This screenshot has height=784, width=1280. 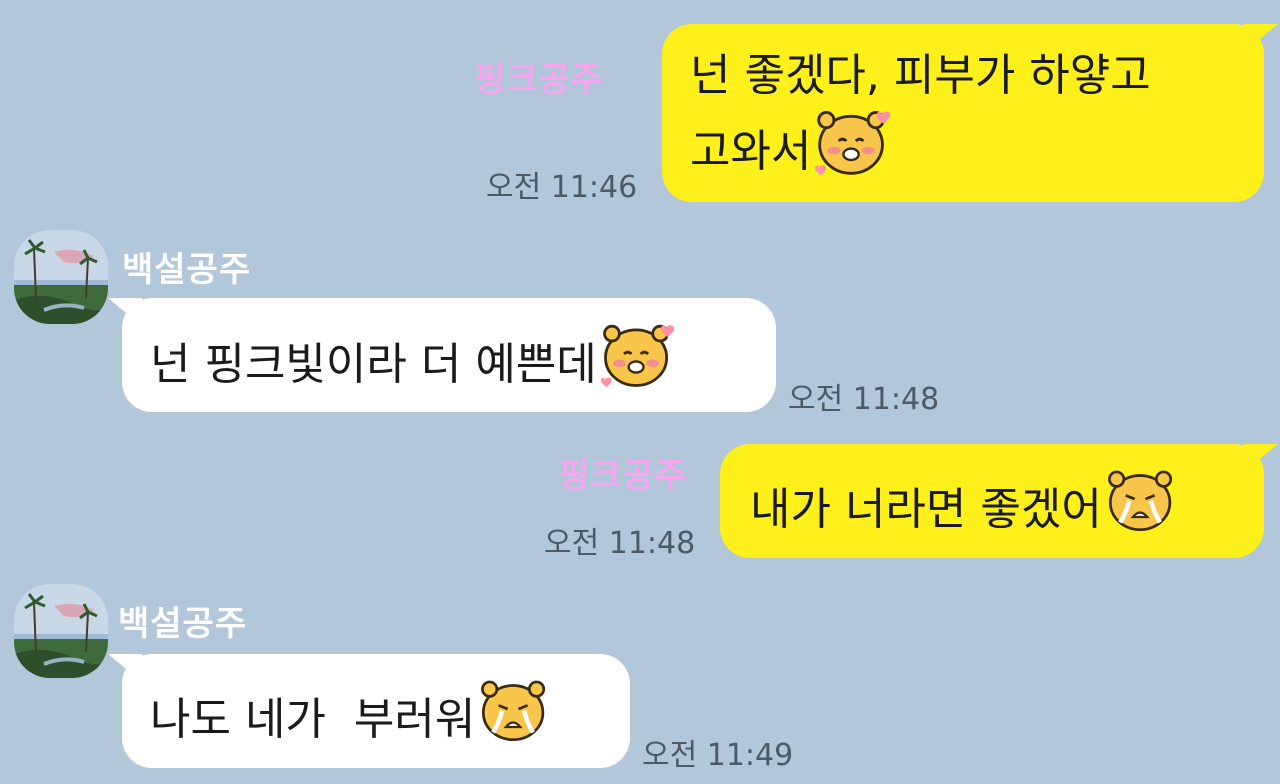 What do you see at coordinates (373, 364) in the screenshot?
I see `message-text: 넌 핑크빛이라 더 예쁜데` at bounding box center [373, 364].